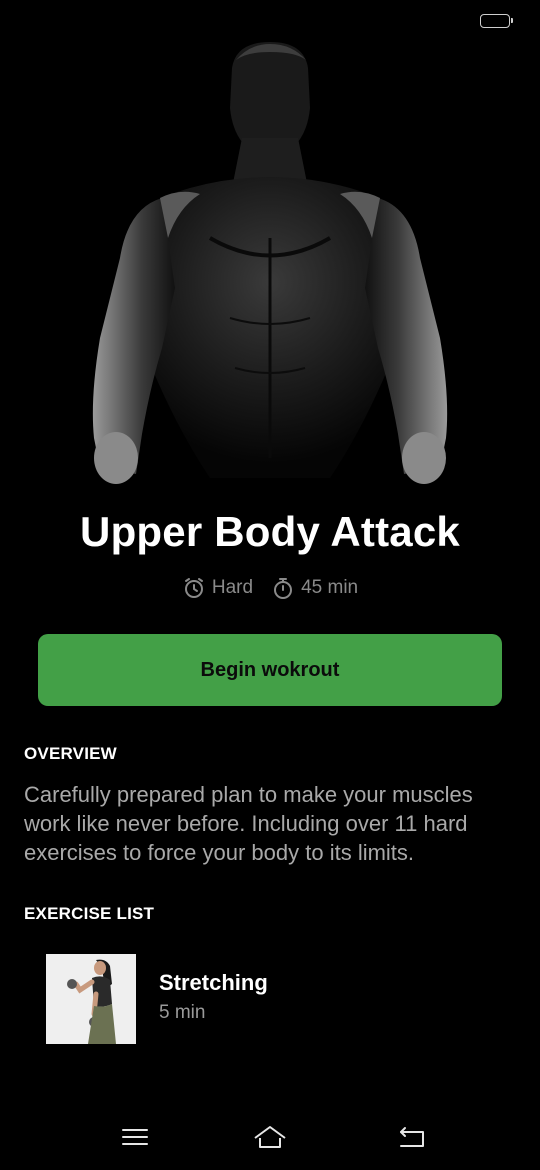 The image size is (540, 1170). Describe the element at coordinates (194, 588) in the screenshot. I see `alarm-clock-icon` at that location.